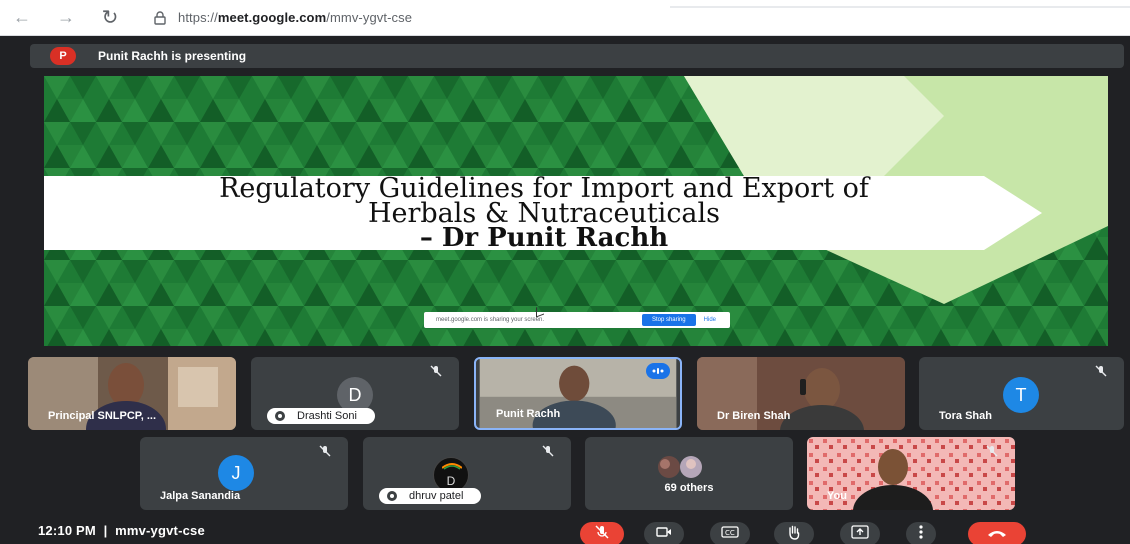  What do you see at coordinates (658, 371) in the screenshot?
I see `speaking-indicator-icon` at bounding box center [658, 371].